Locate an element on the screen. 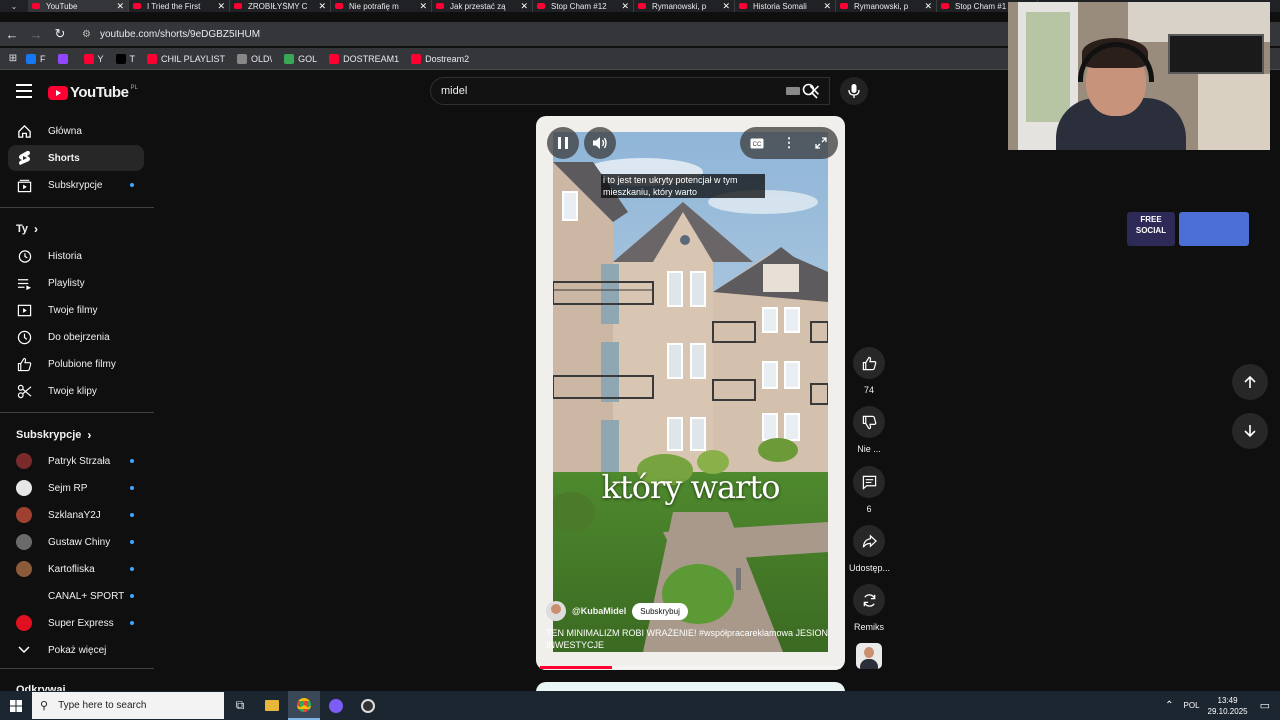 Image resolution: width=1280 pixels, height=720 pixels. voice-search-button is located at coordinates (854, 91).